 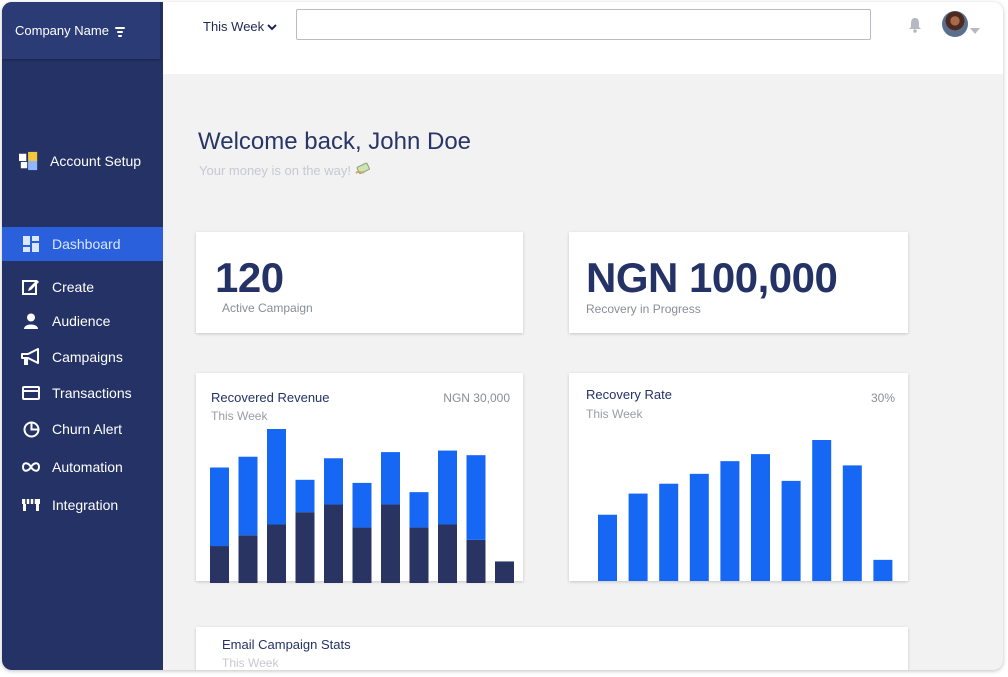 I want to click on sidebar-item-label: Transactions, so click(x=92, y=393).